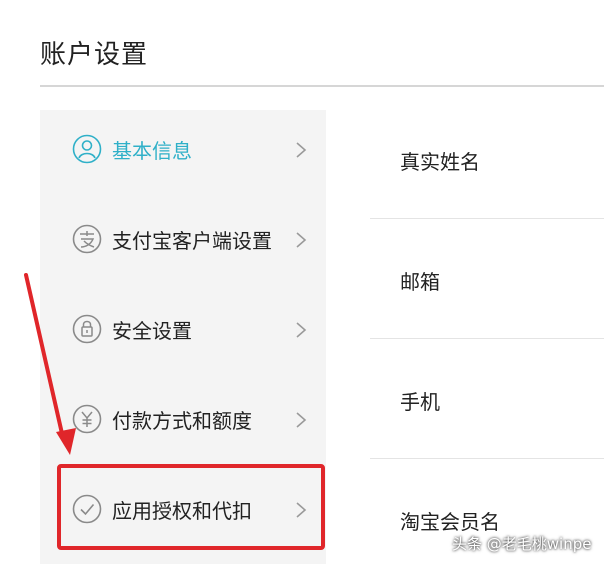 This screenshot has height=578, width=604. I want to click on title-divider, so click(322, 86).